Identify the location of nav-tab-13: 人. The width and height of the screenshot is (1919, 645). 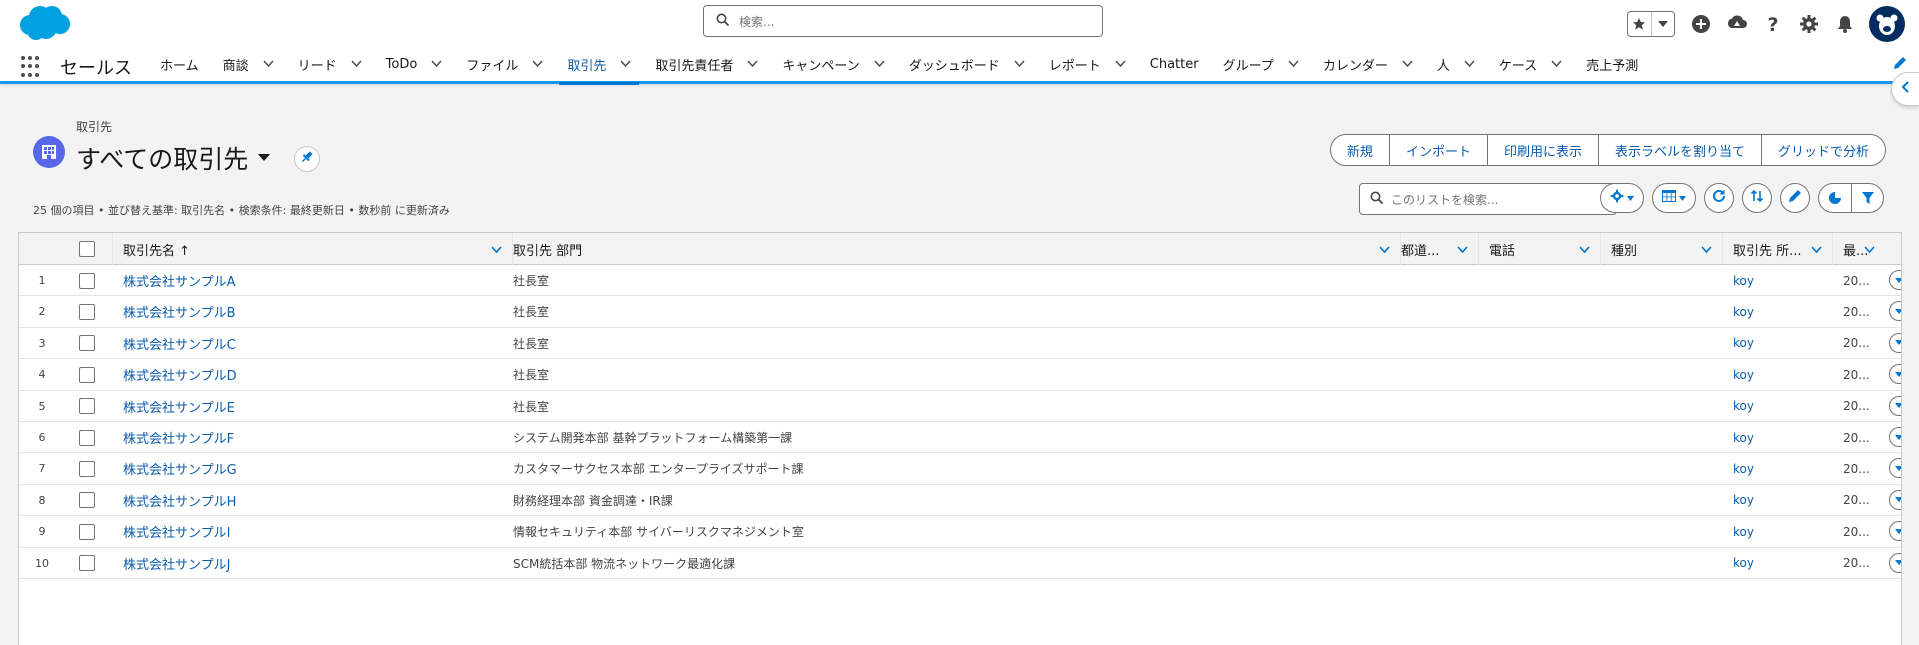
(1456, 64).